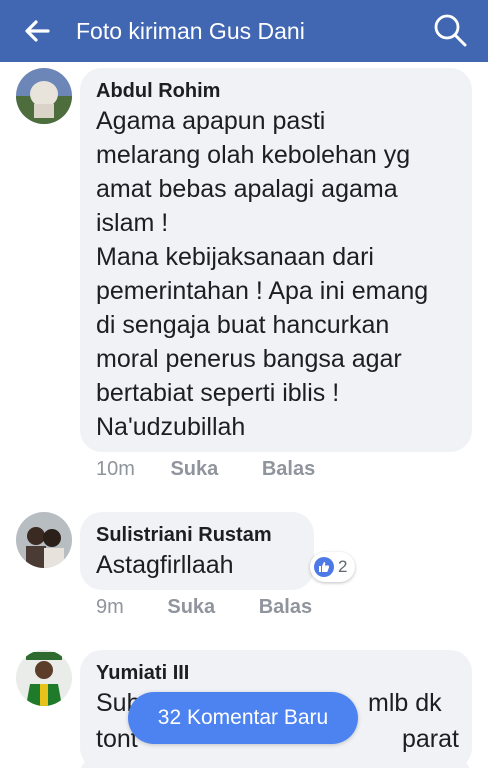 Image resolution: width=488 pixels, height=768 pixels. I want to click on reaction-count: 2, so click(343, 566).